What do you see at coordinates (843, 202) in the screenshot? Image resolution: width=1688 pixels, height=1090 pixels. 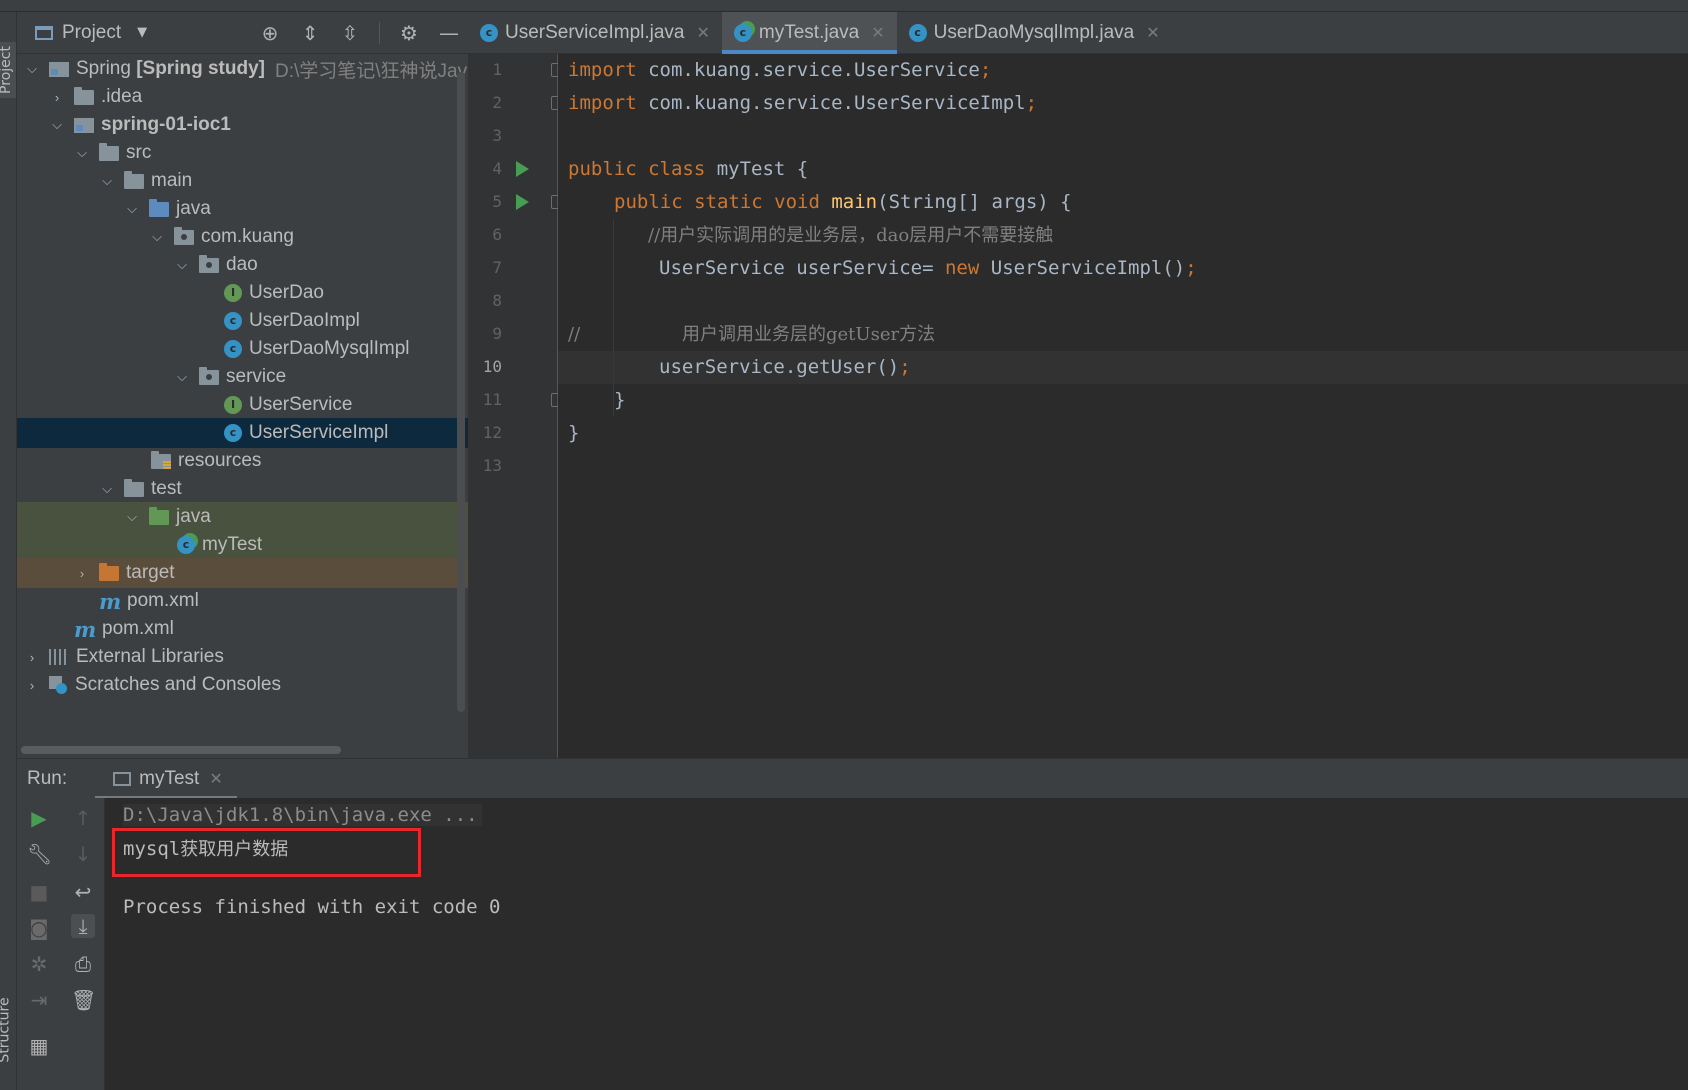 I see `code-line-5: public static void main(String[] args) {` at bounding box center [843, 202].